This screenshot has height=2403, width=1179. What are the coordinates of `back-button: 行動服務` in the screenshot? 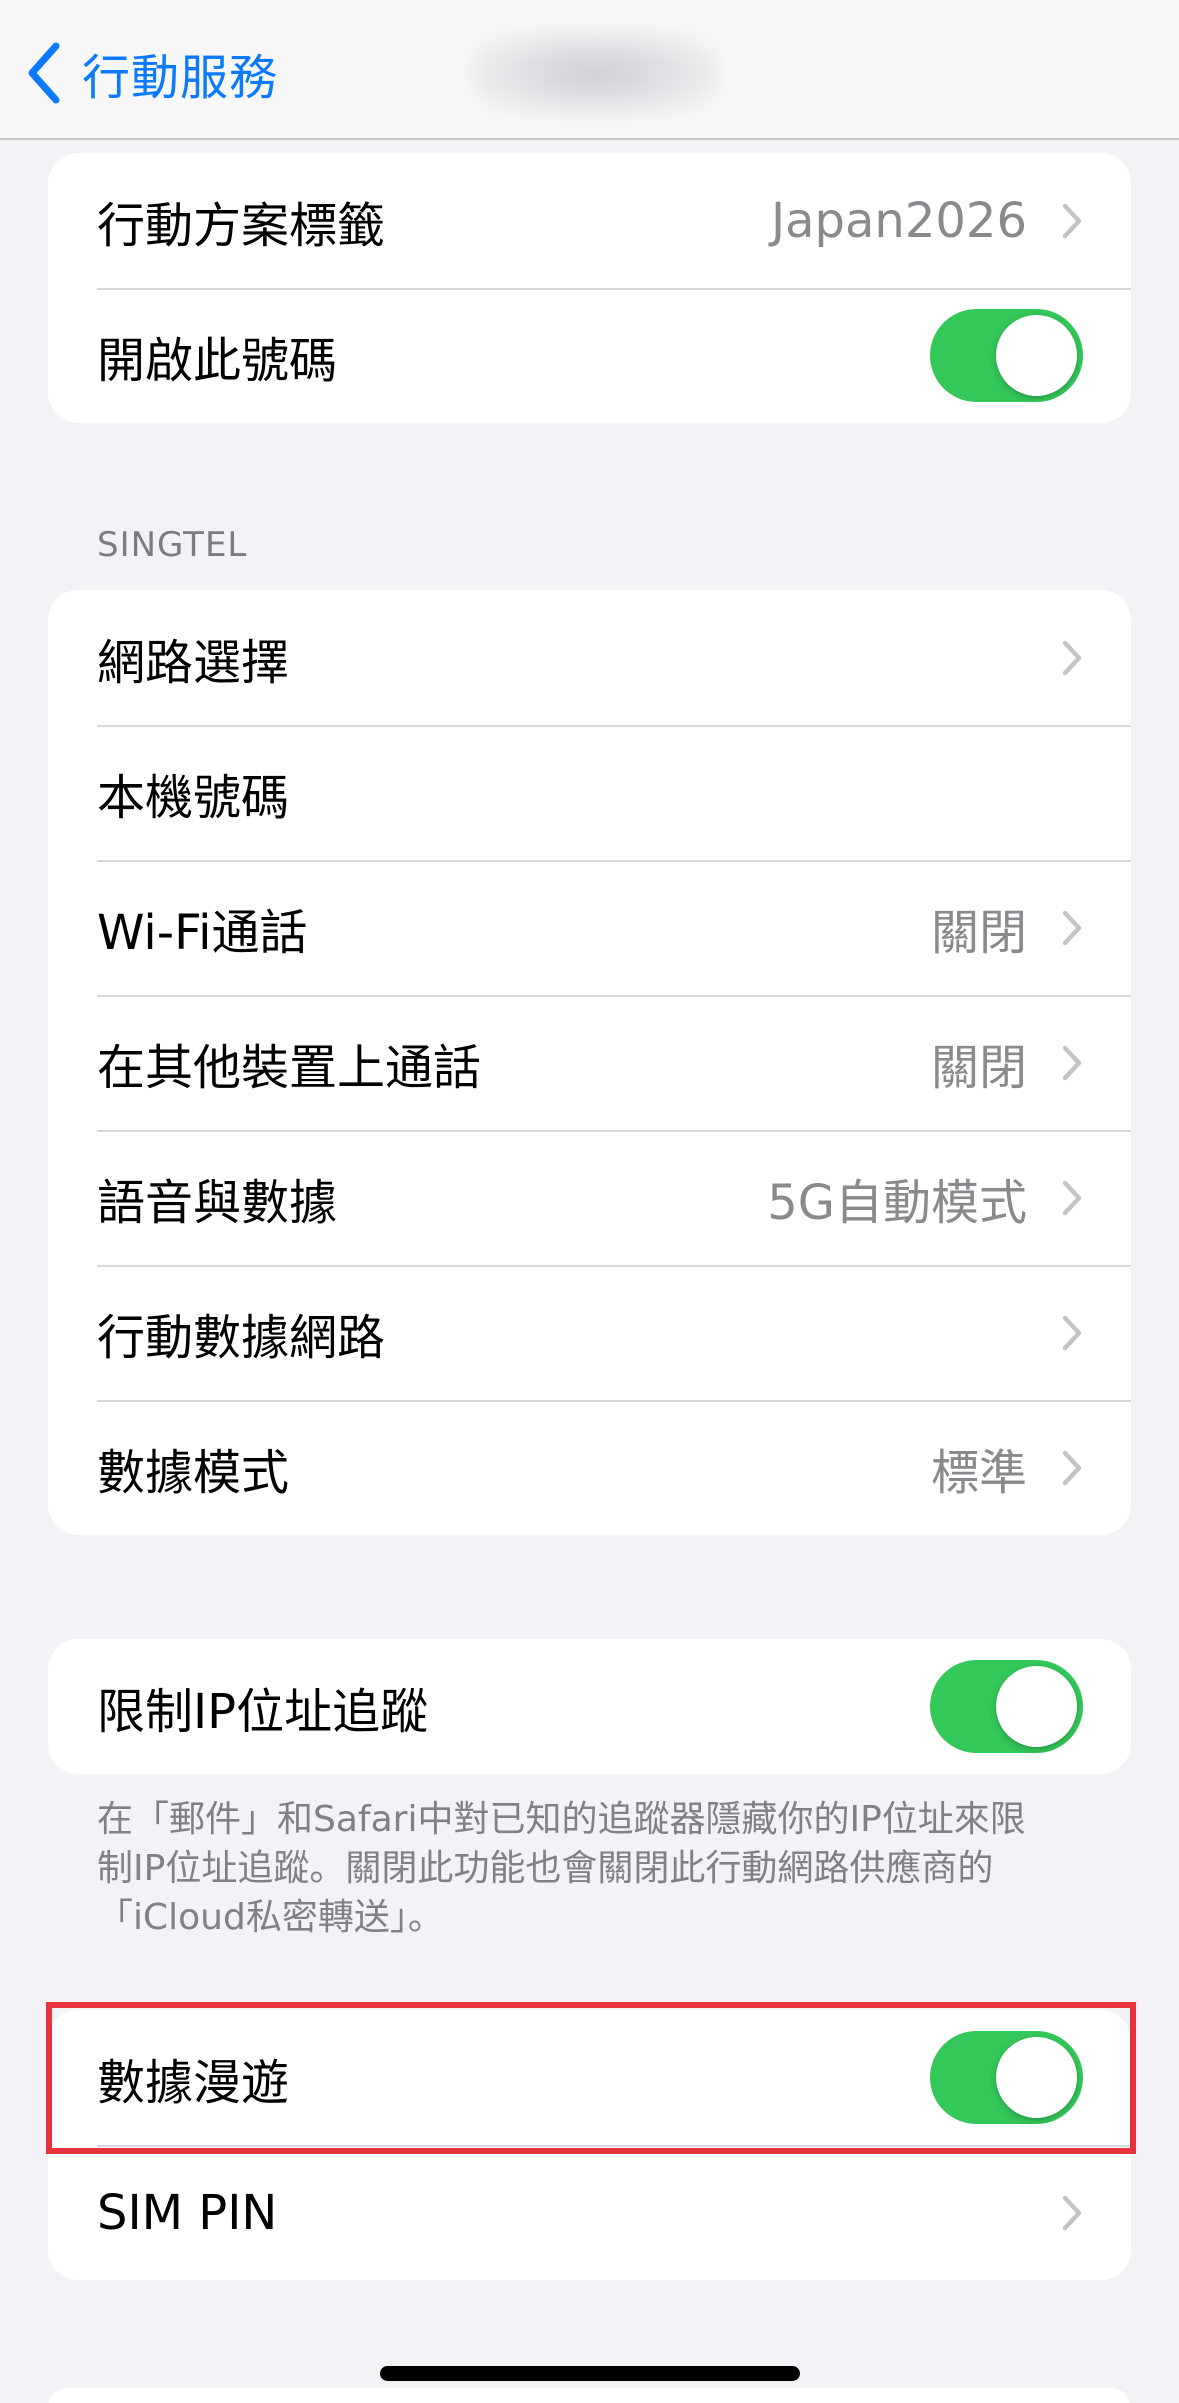 It's located at (152, 73).